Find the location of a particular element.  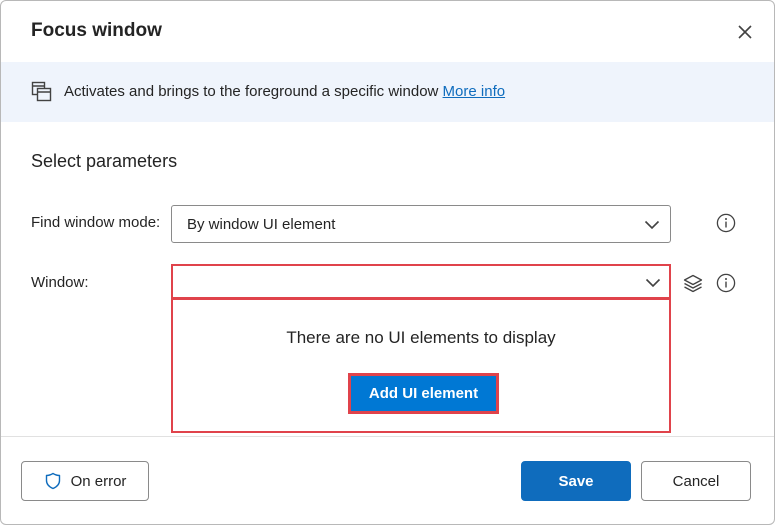

section-title: Select parameters is located at coordinates (104, 161).